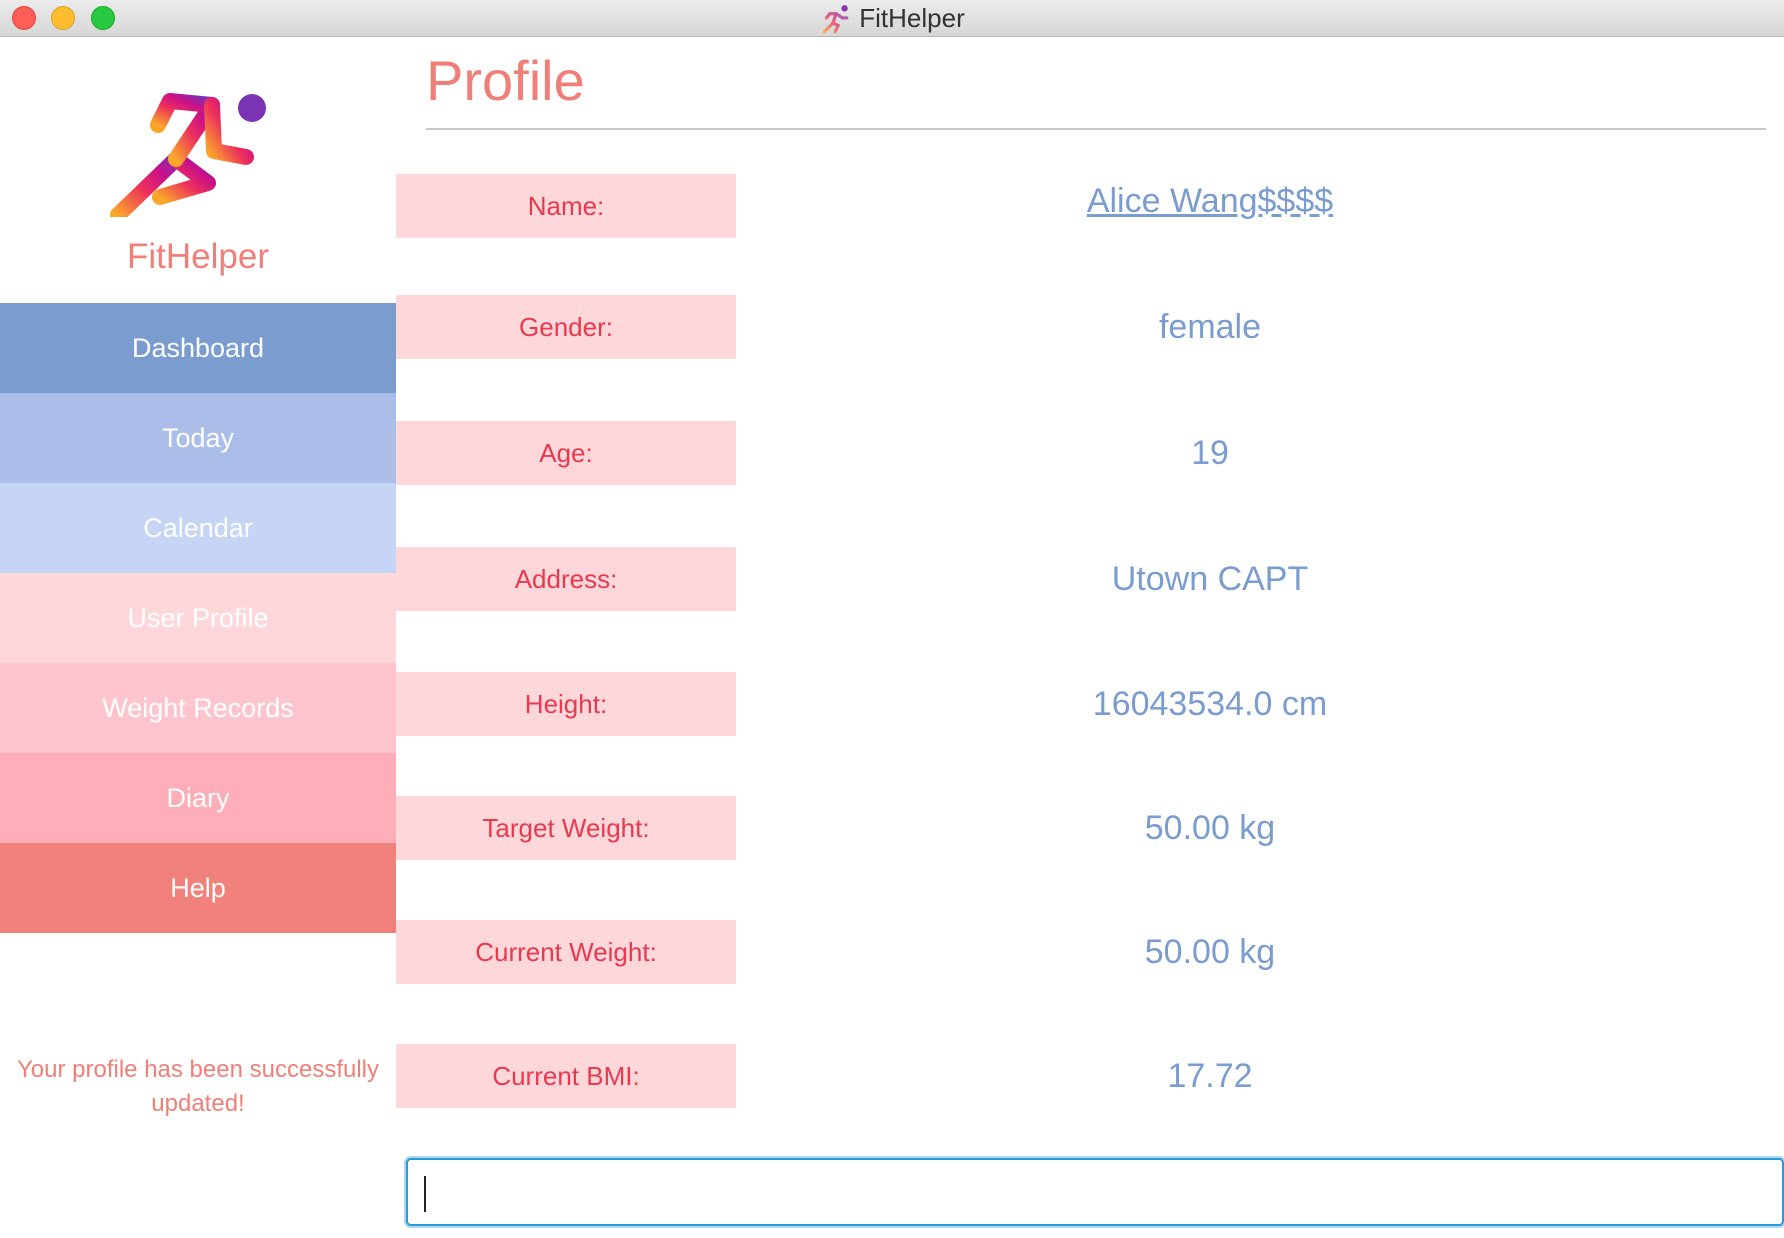 This screenshot has height=1238, width=1784. I want to click on command-input, so click(1095, 1192).